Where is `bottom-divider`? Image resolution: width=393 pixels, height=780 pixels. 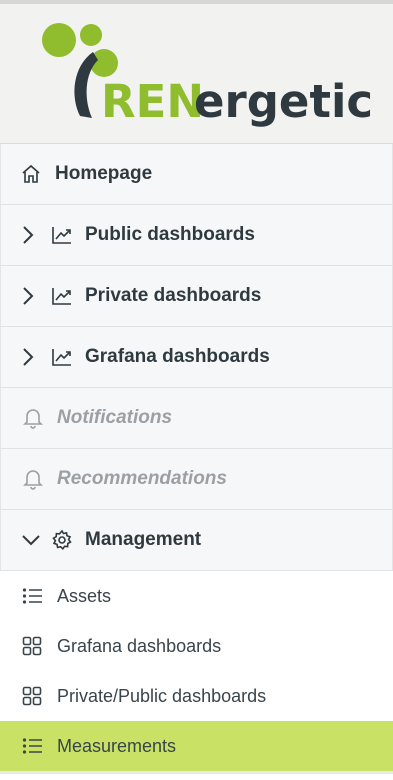 bottom-divider is located at coordinates (196, 772).